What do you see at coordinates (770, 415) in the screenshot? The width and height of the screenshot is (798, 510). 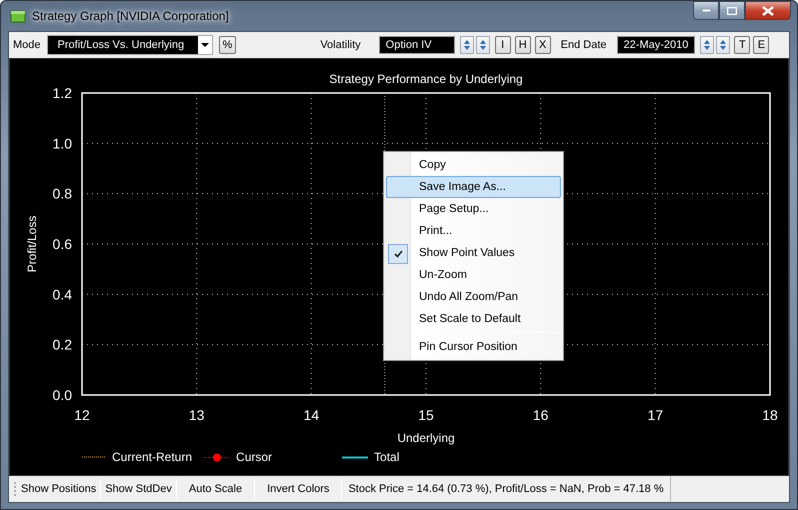 I see `x-tick-label: 18` at bounding box center [770, 415].